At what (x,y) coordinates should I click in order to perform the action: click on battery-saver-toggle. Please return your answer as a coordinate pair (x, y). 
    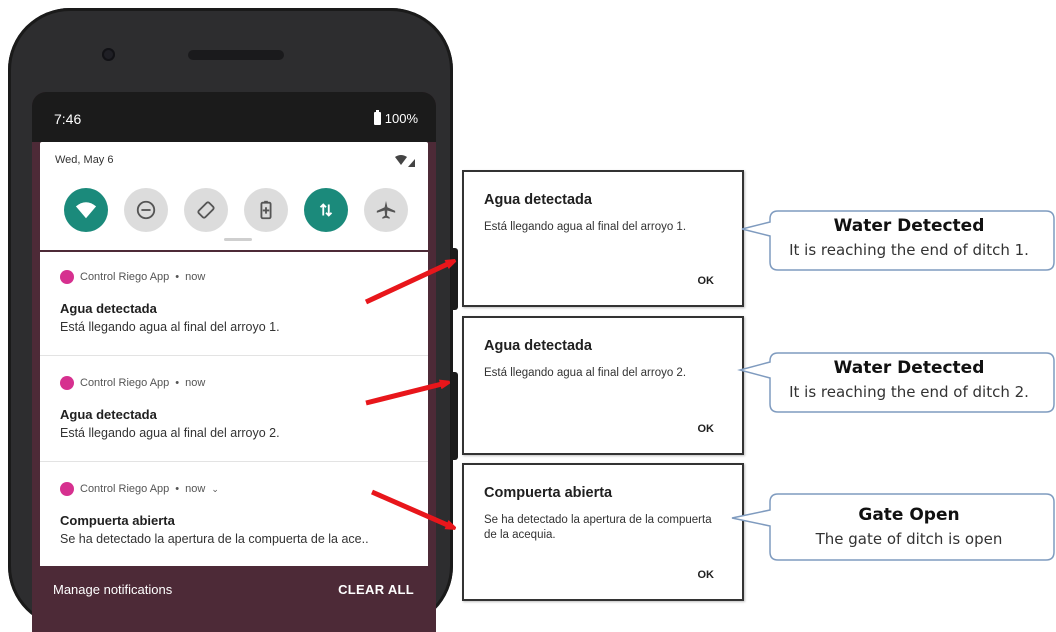
    Looking at the image, I should click on (266, 210).